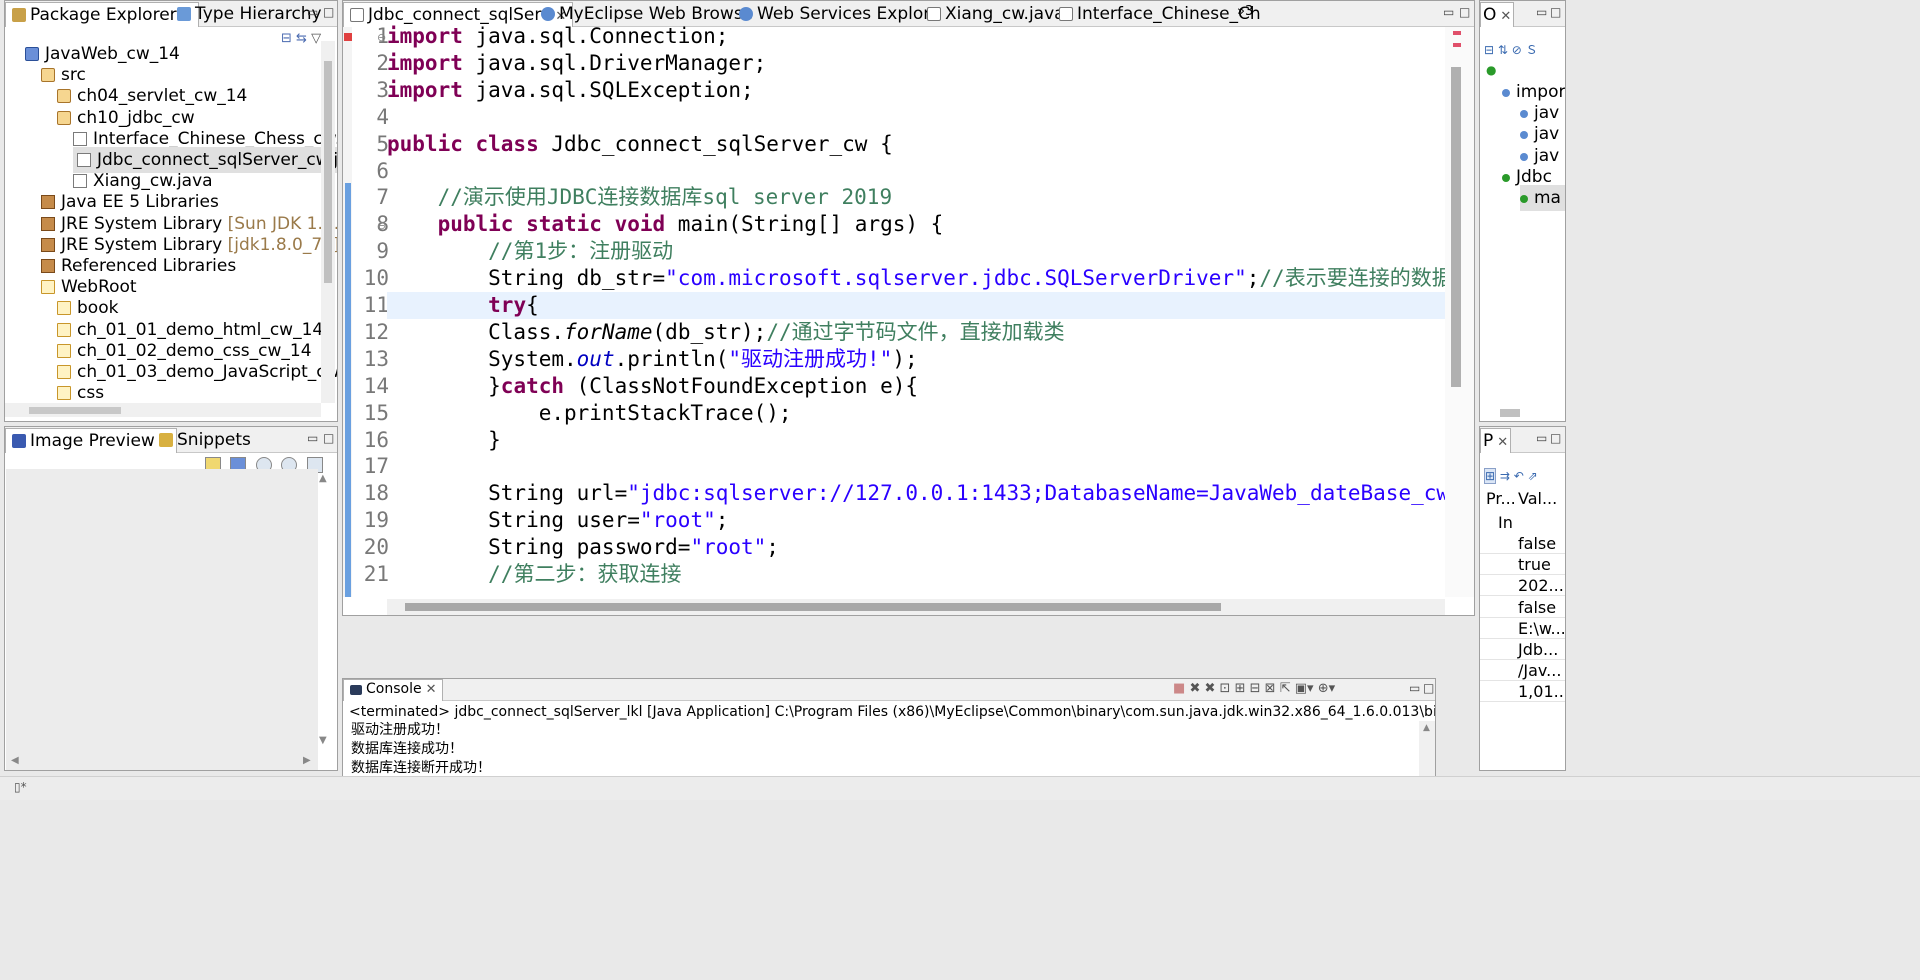  What do you see at coordinates (163, 410) in the screenshot?
I see `tree-horizontal-scrollbar` at bounding box center [163, 410].